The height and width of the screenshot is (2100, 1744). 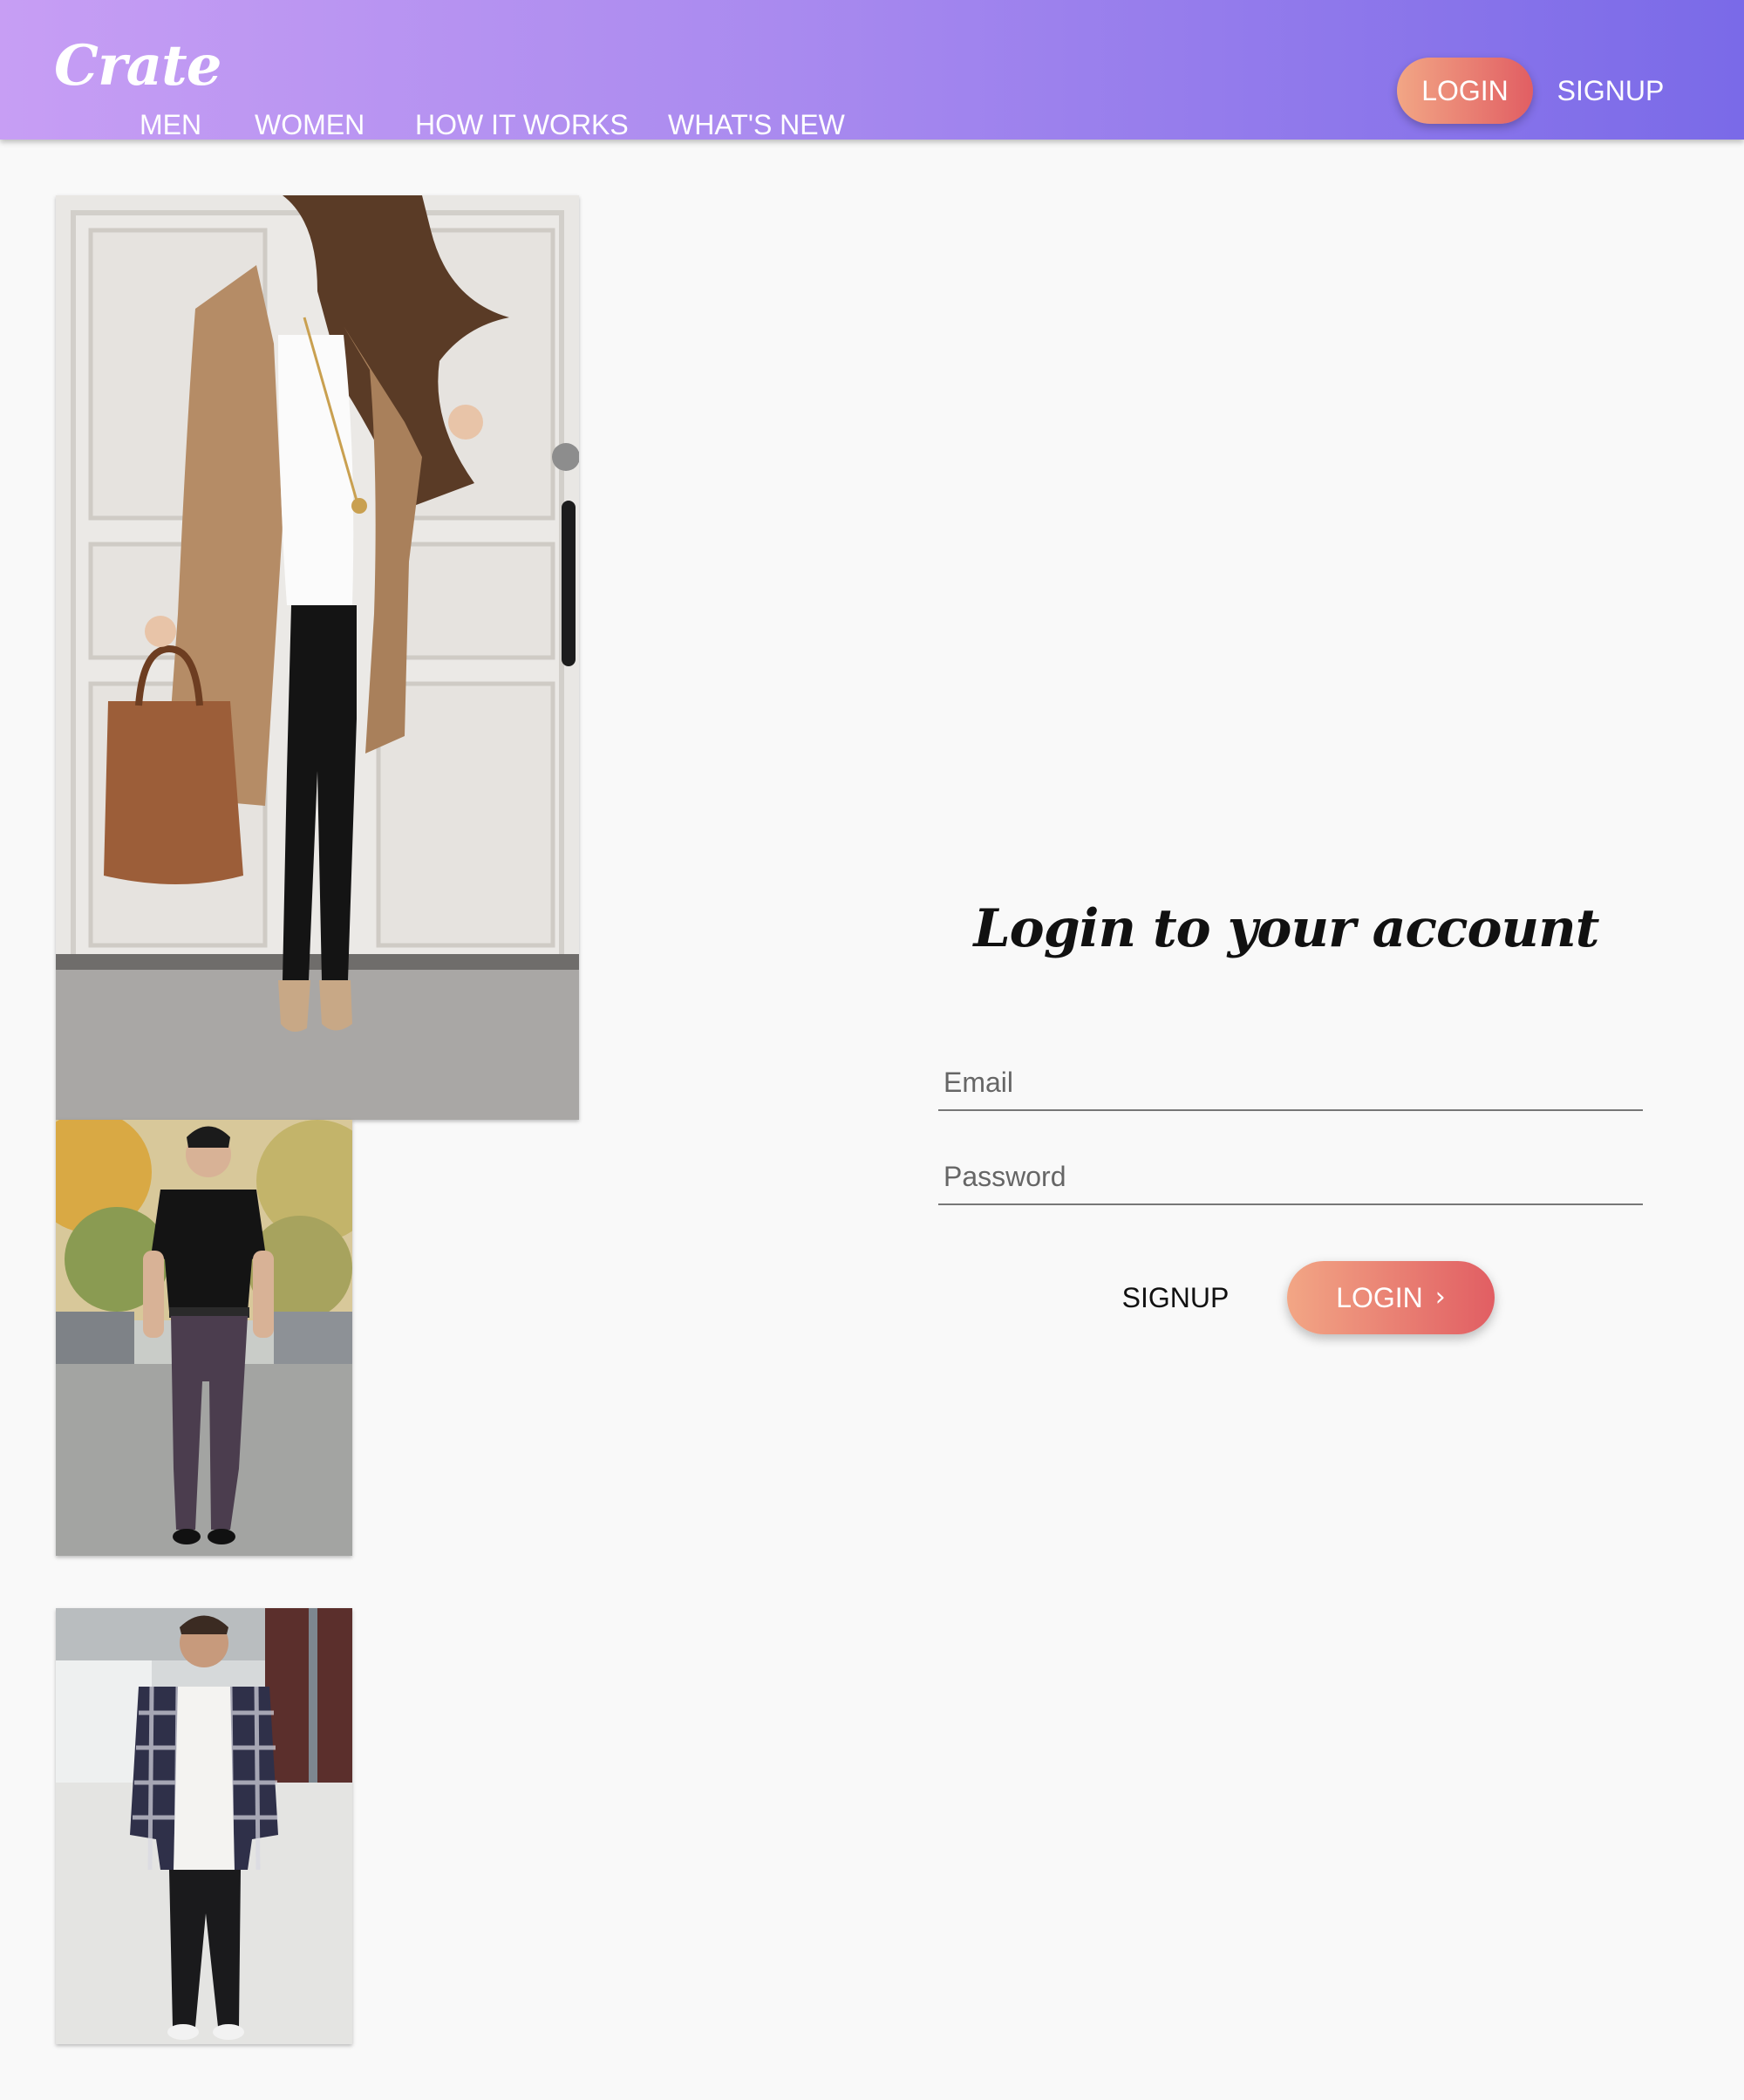 What do you see at coordinates (1465, 91) in the screenshot?
I see `header-login-button: LOGIN` at bounding box center [1465, 91].